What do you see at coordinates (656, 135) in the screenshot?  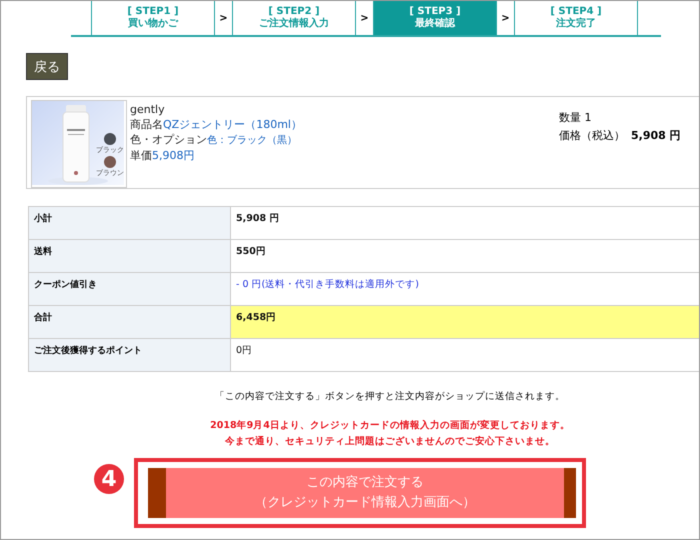 I see `price: 5,908 円` at bounding box center [656, 135].